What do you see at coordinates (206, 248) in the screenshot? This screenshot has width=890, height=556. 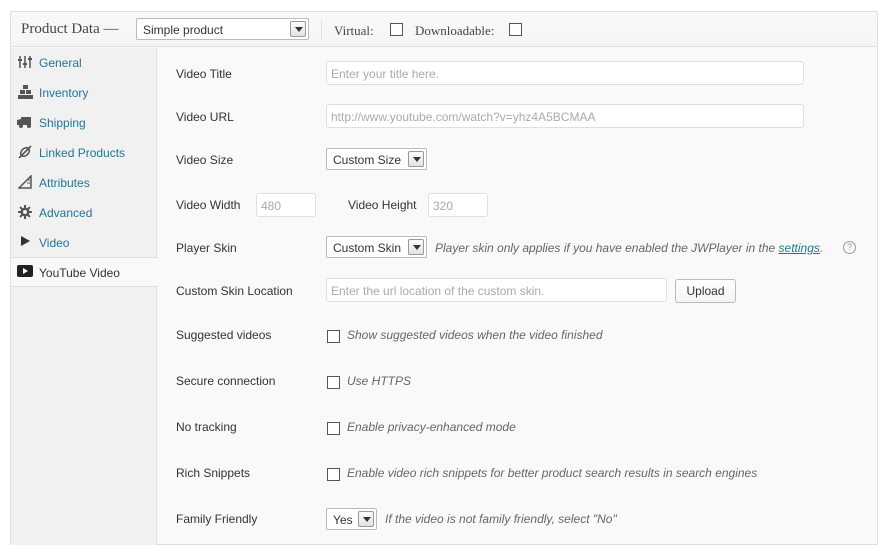 I see `player-skin-label: Player Skin` at bounding box center [206, 248].